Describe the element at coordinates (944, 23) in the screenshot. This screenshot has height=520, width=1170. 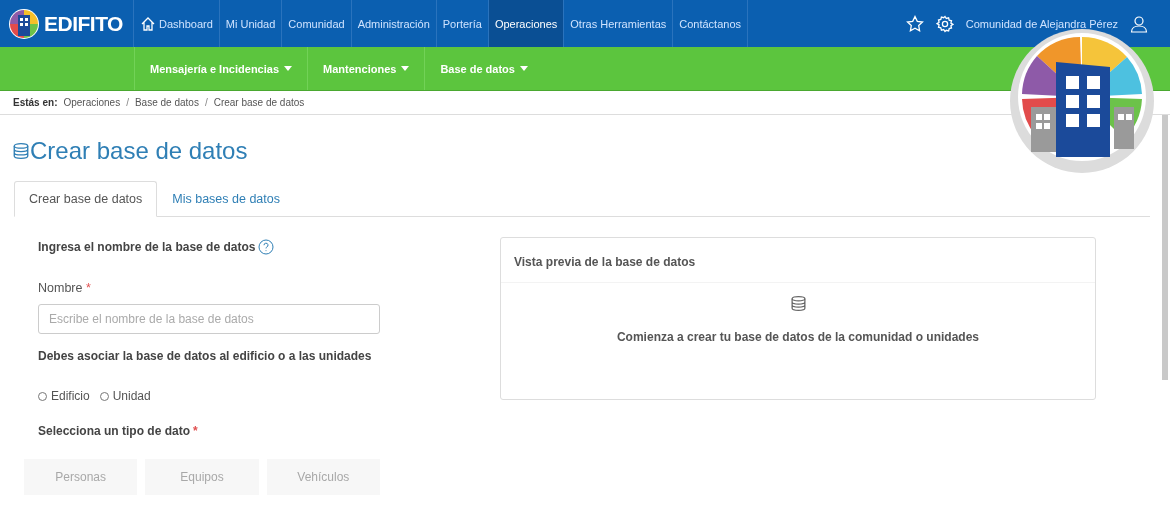
I see `settings-icon` at that location.